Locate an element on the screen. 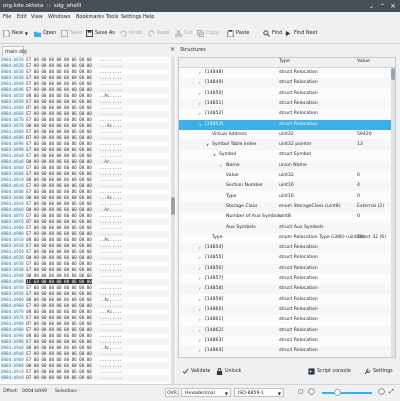 The image size is (400, 401). structure-row: Type uint16 0 is located at coordinates (286, 197).